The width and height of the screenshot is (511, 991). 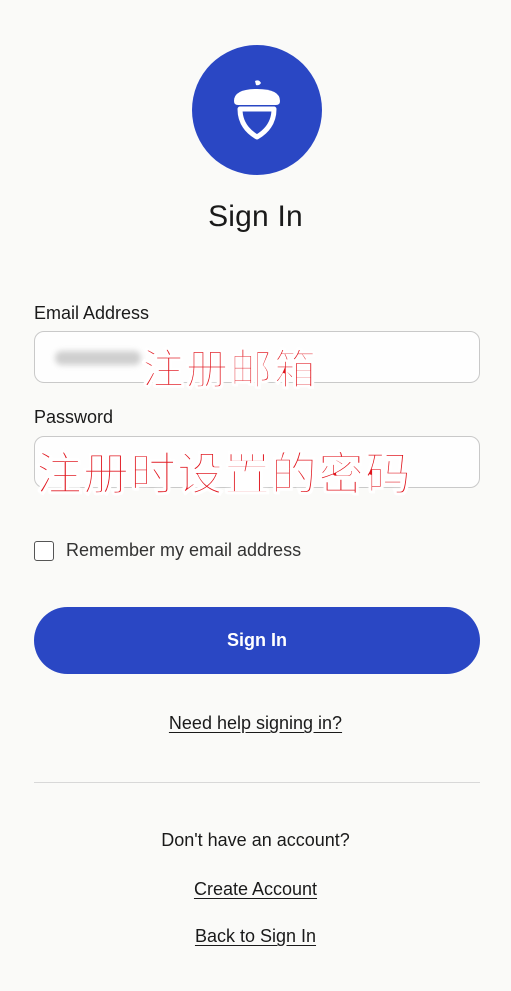 I want to click on password-label: Password, so click(x=74, y=417).